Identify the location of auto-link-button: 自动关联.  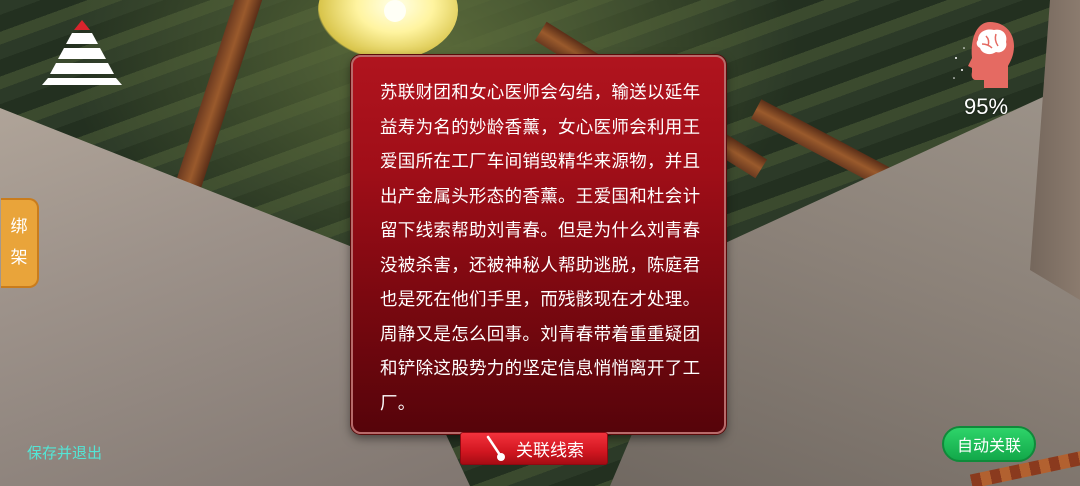
(989, 444).